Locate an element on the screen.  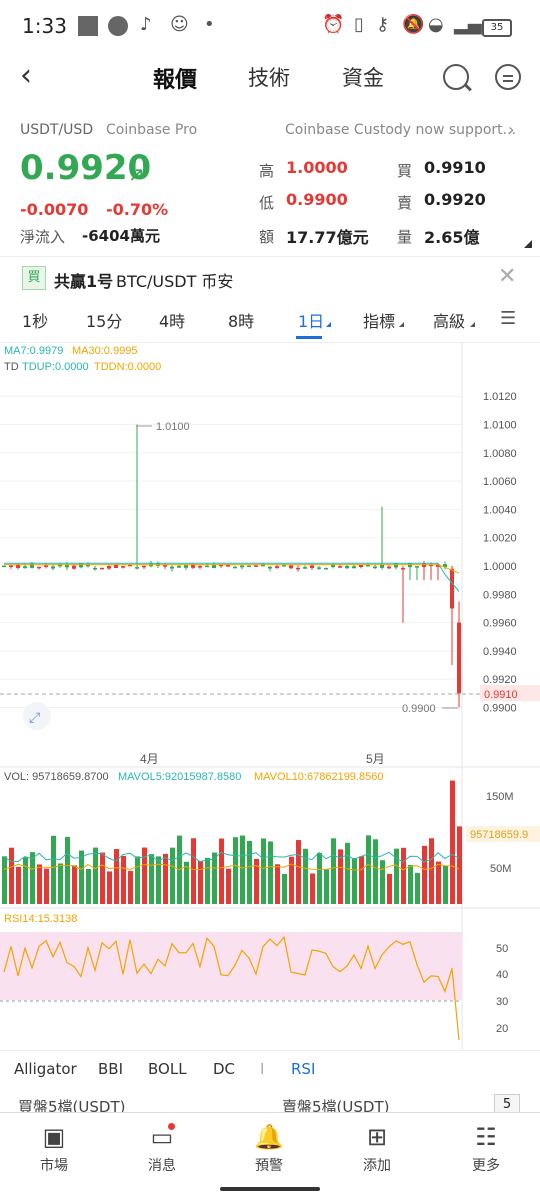
fullscreen-icon: ⤢ is located at coordinates (34, 718).